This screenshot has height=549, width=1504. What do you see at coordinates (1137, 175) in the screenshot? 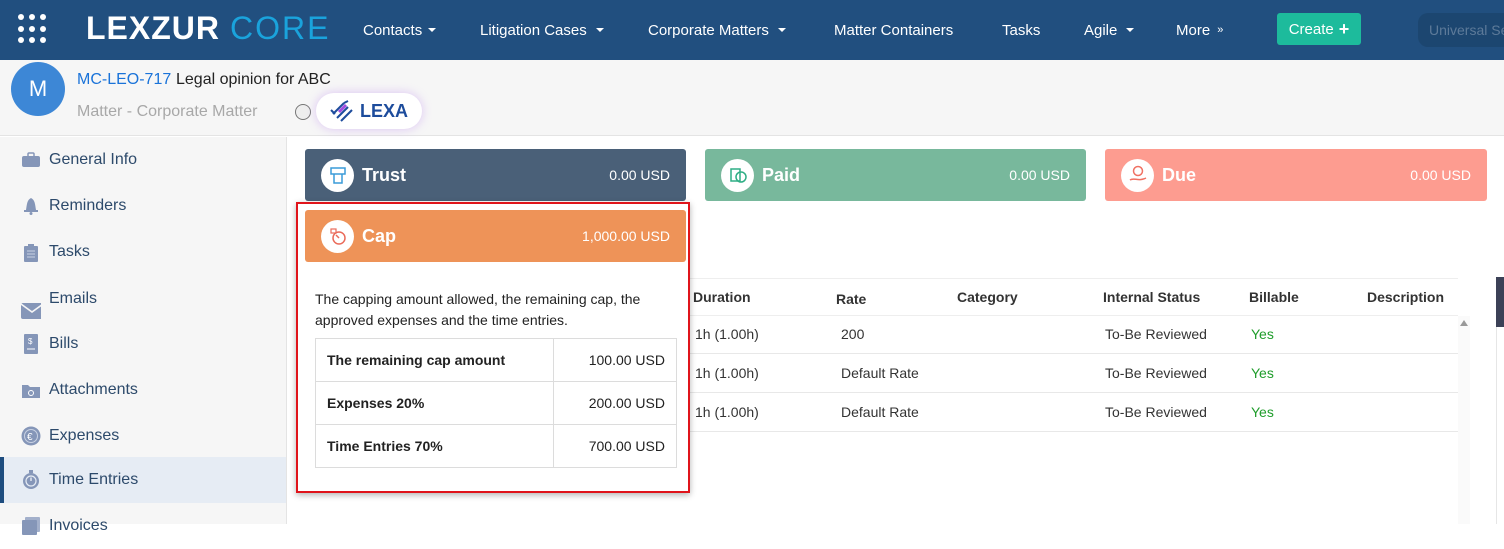
I see `due-hand-coin-icon` at bounding box center [1137, 175].